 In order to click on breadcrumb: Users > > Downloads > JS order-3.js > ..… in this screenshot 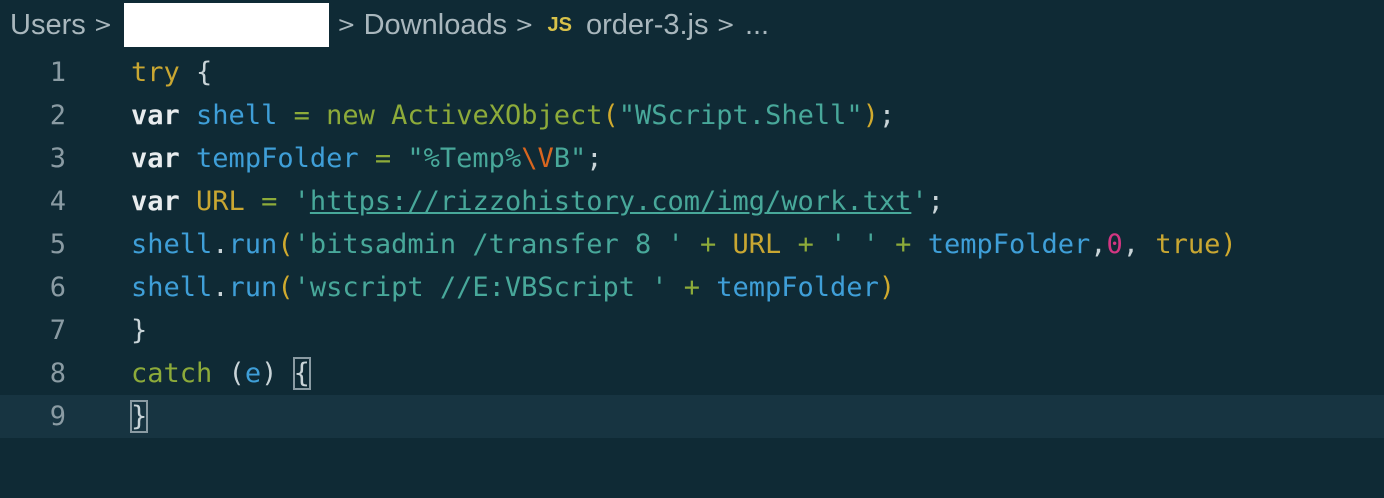, I will do `click(389, 25)`.